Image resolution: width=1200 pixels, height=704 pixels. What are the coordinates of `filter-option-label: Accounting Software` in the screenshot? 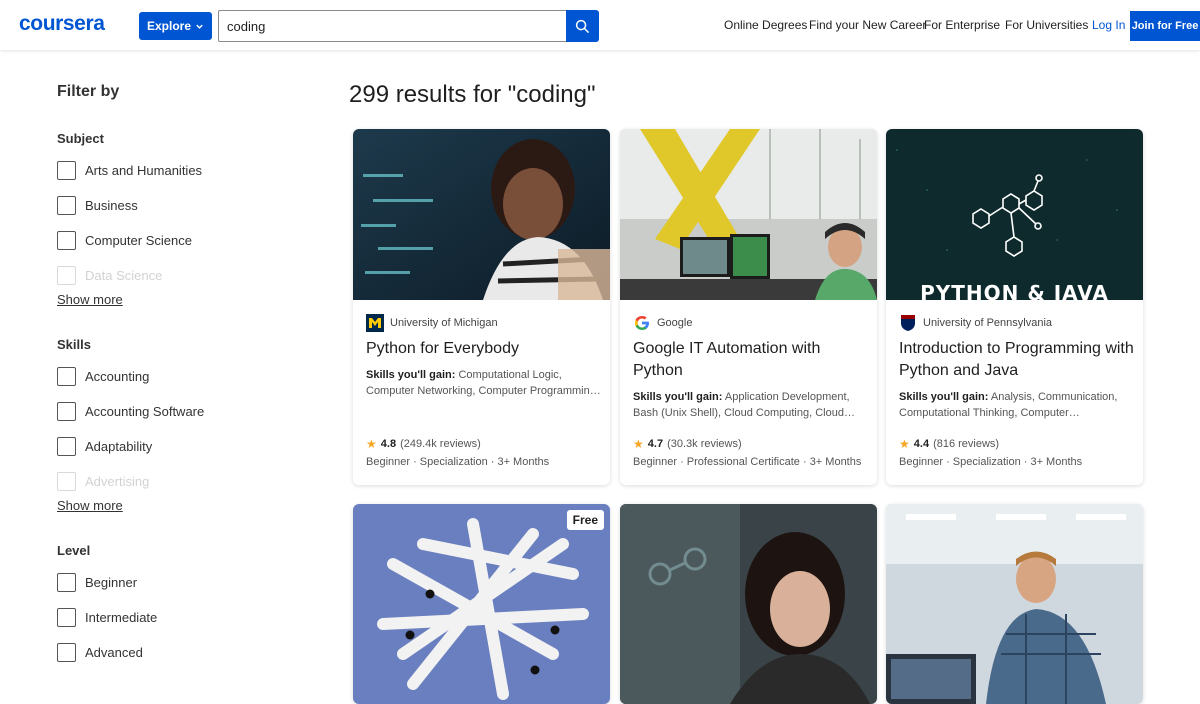 It's located at (145, 411).